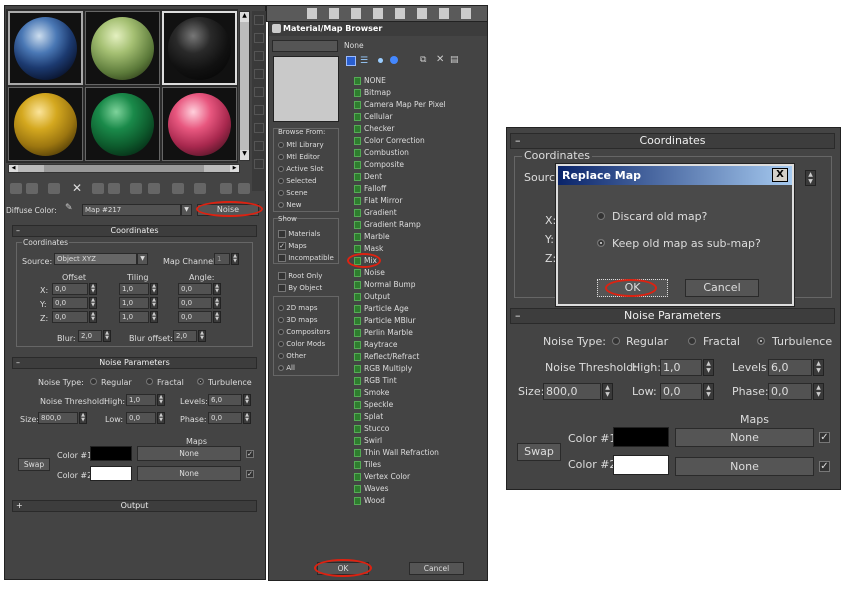 The height and width of the screenshot is (600, 849). What do you see at coordinates (681, 367) in the screenshot?
I see `right-high-field: 1,0` at bounding box center [681, 367].